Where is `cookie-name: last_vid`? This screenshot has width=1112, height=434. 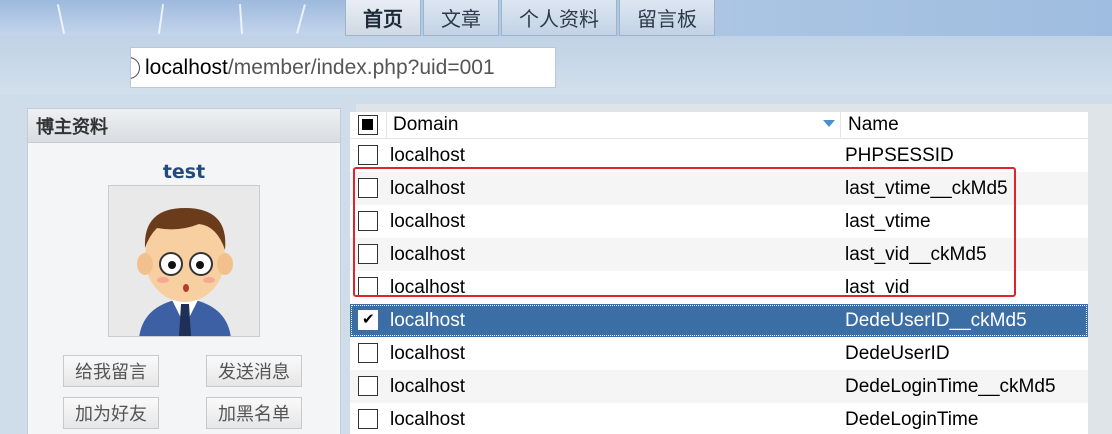 cookie-name: last_vid is located at coordinates (877, 287).